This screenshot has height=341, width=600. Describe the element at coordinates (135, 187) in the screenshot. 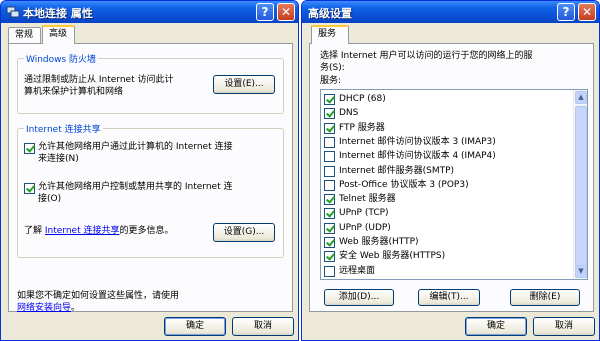

I see `allow-control-label-line1: 允许其他网络用户控制或禁用共享的 Internet 连` at that location.